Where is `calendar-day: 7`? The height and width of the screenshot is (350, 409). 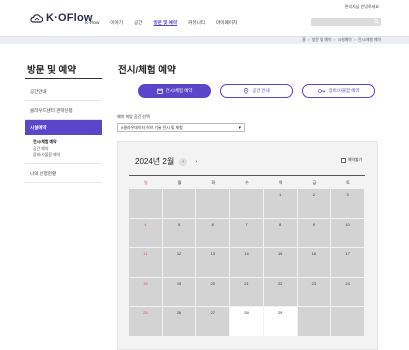
calendar-day: 7 is located at coordinates (247, 233).